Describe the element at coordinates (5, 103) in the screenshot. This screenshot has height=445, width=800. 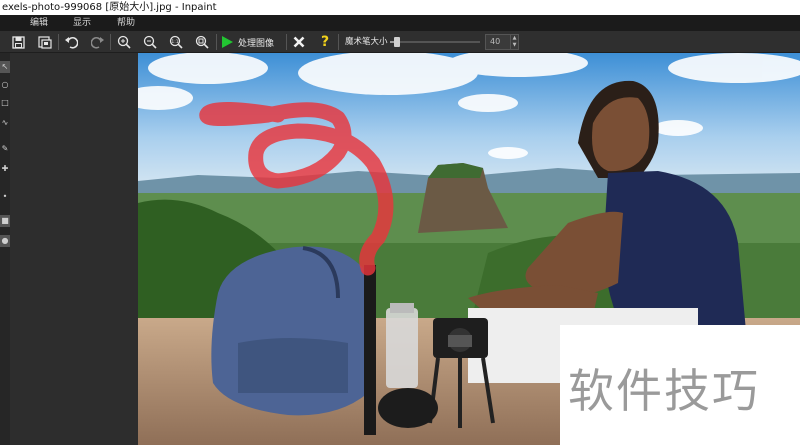
I see `tool-rect: □` at that location.